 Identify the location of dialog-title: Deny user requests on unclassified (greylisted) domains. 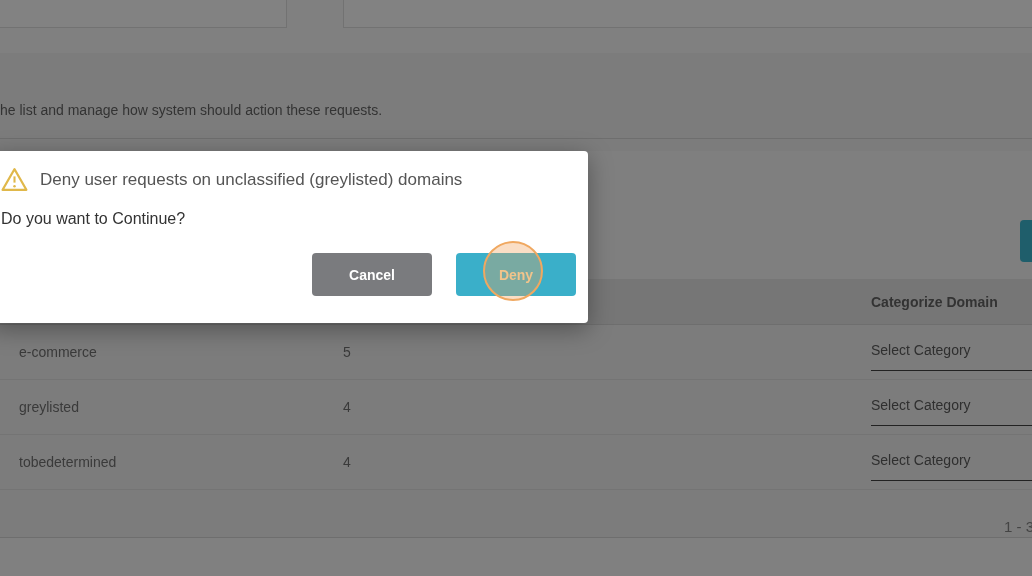
(251, 179).